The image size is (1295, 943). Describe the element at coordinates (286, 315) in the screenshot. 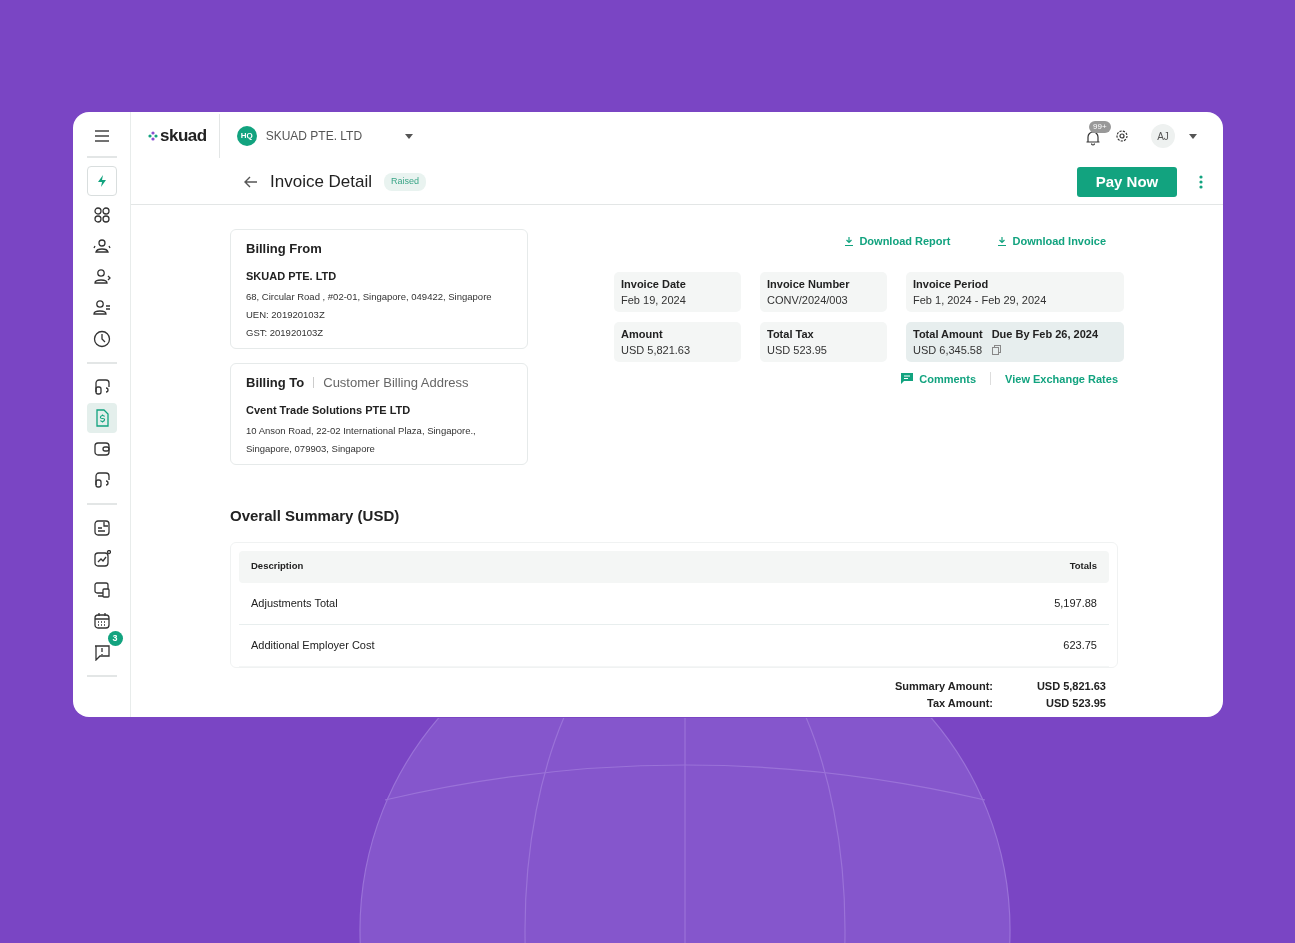

I see `address-line: UEN: 201920103Z` at that location.